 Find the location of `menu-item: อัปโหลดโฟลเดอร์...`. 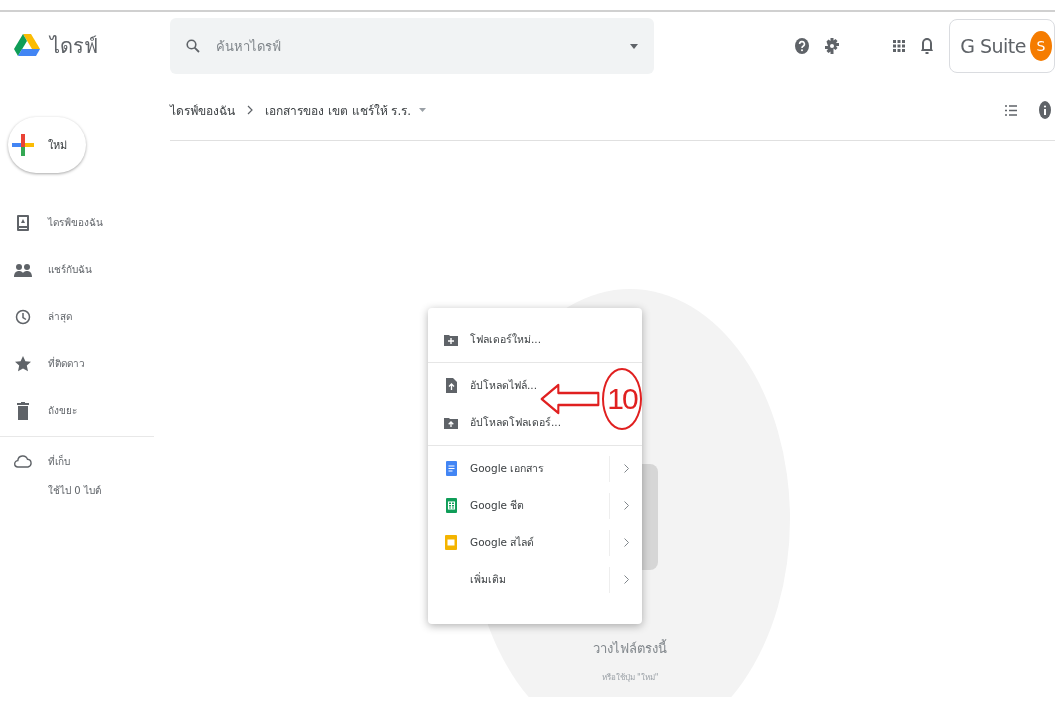

menu-item: อัปโหลดโฟลเดอร์... is located at coordinates (496, 422).